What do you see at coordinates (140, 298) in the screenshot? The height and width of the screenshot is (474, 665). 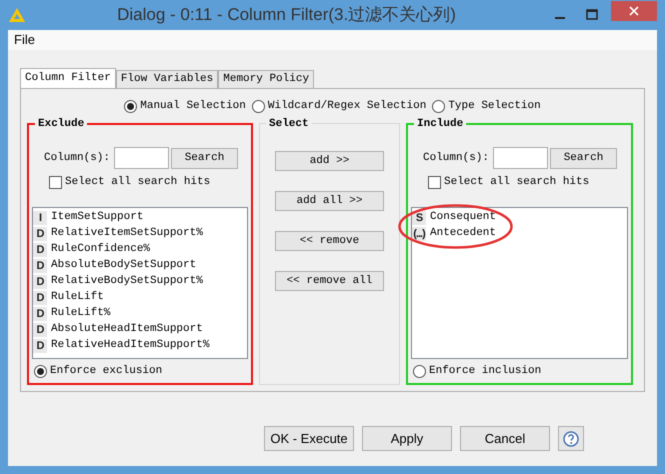 I see `column-list-item: D RuleLift` at bounding box center [140, 298].